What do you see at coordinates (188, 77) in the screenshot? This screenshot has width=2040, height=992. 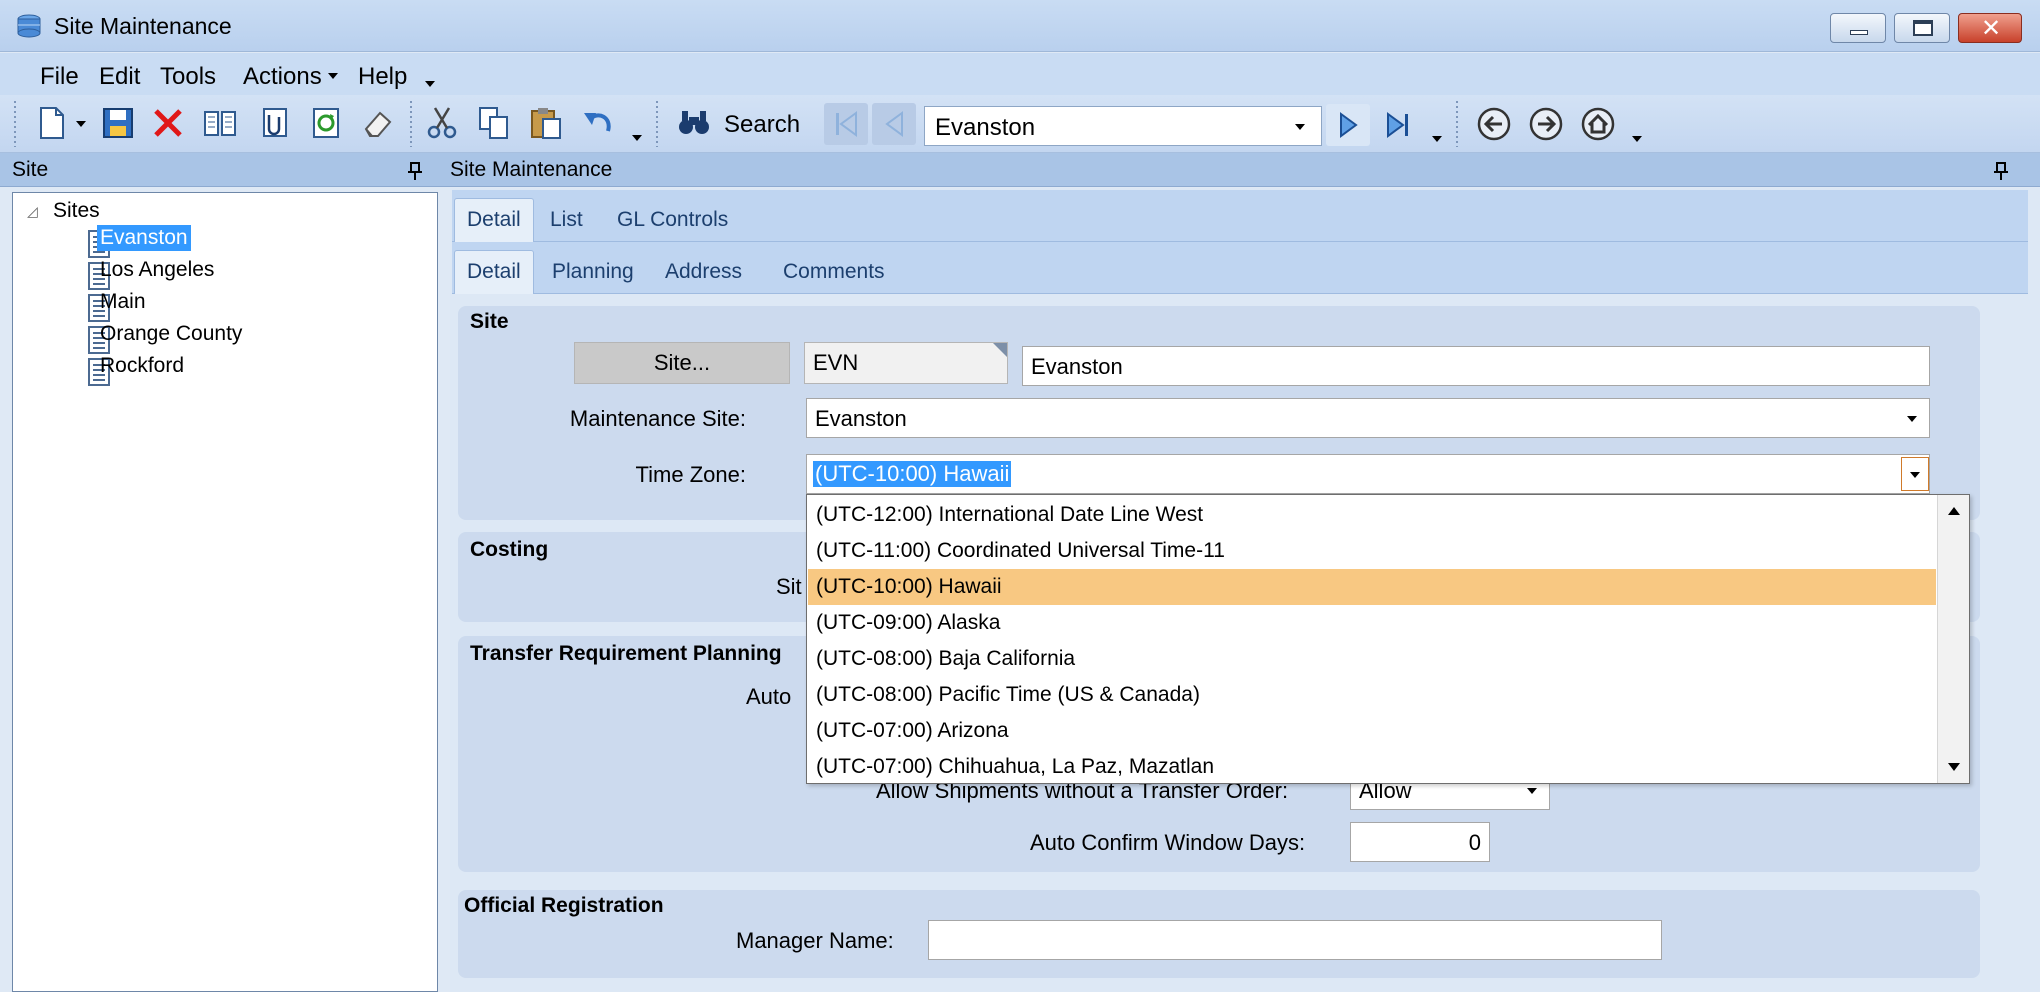 I see `menu-tools: Tools` at bounding box center [188, 77].